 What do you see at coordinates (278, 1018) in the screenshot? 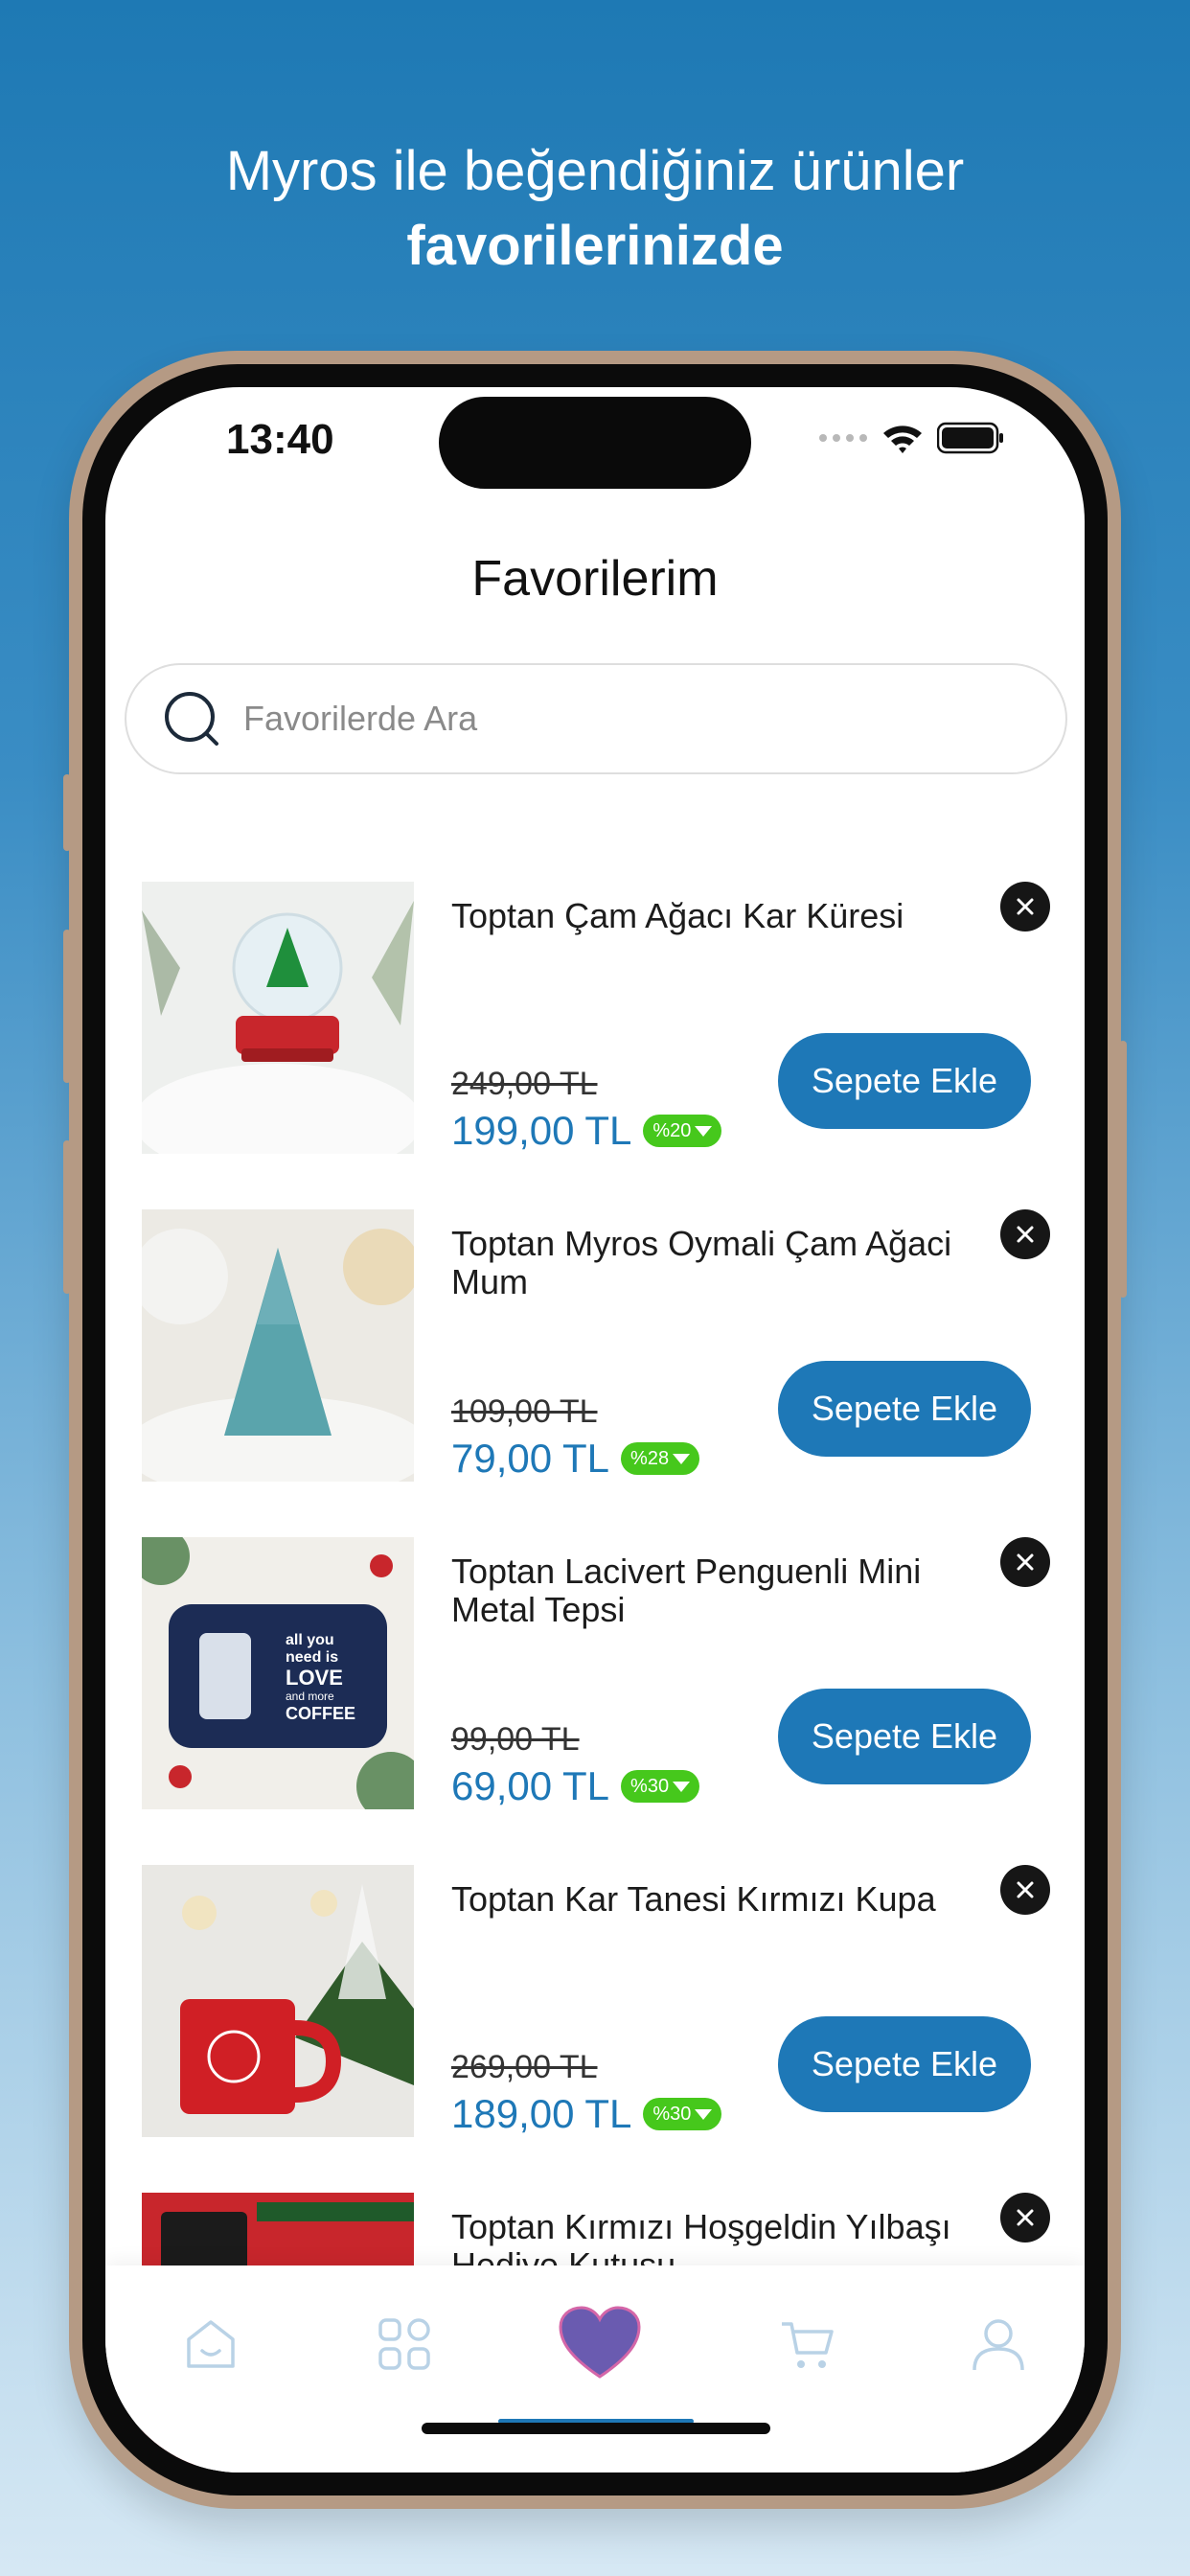
I see `snow-globe-image` at bounding box center [278, 1018].